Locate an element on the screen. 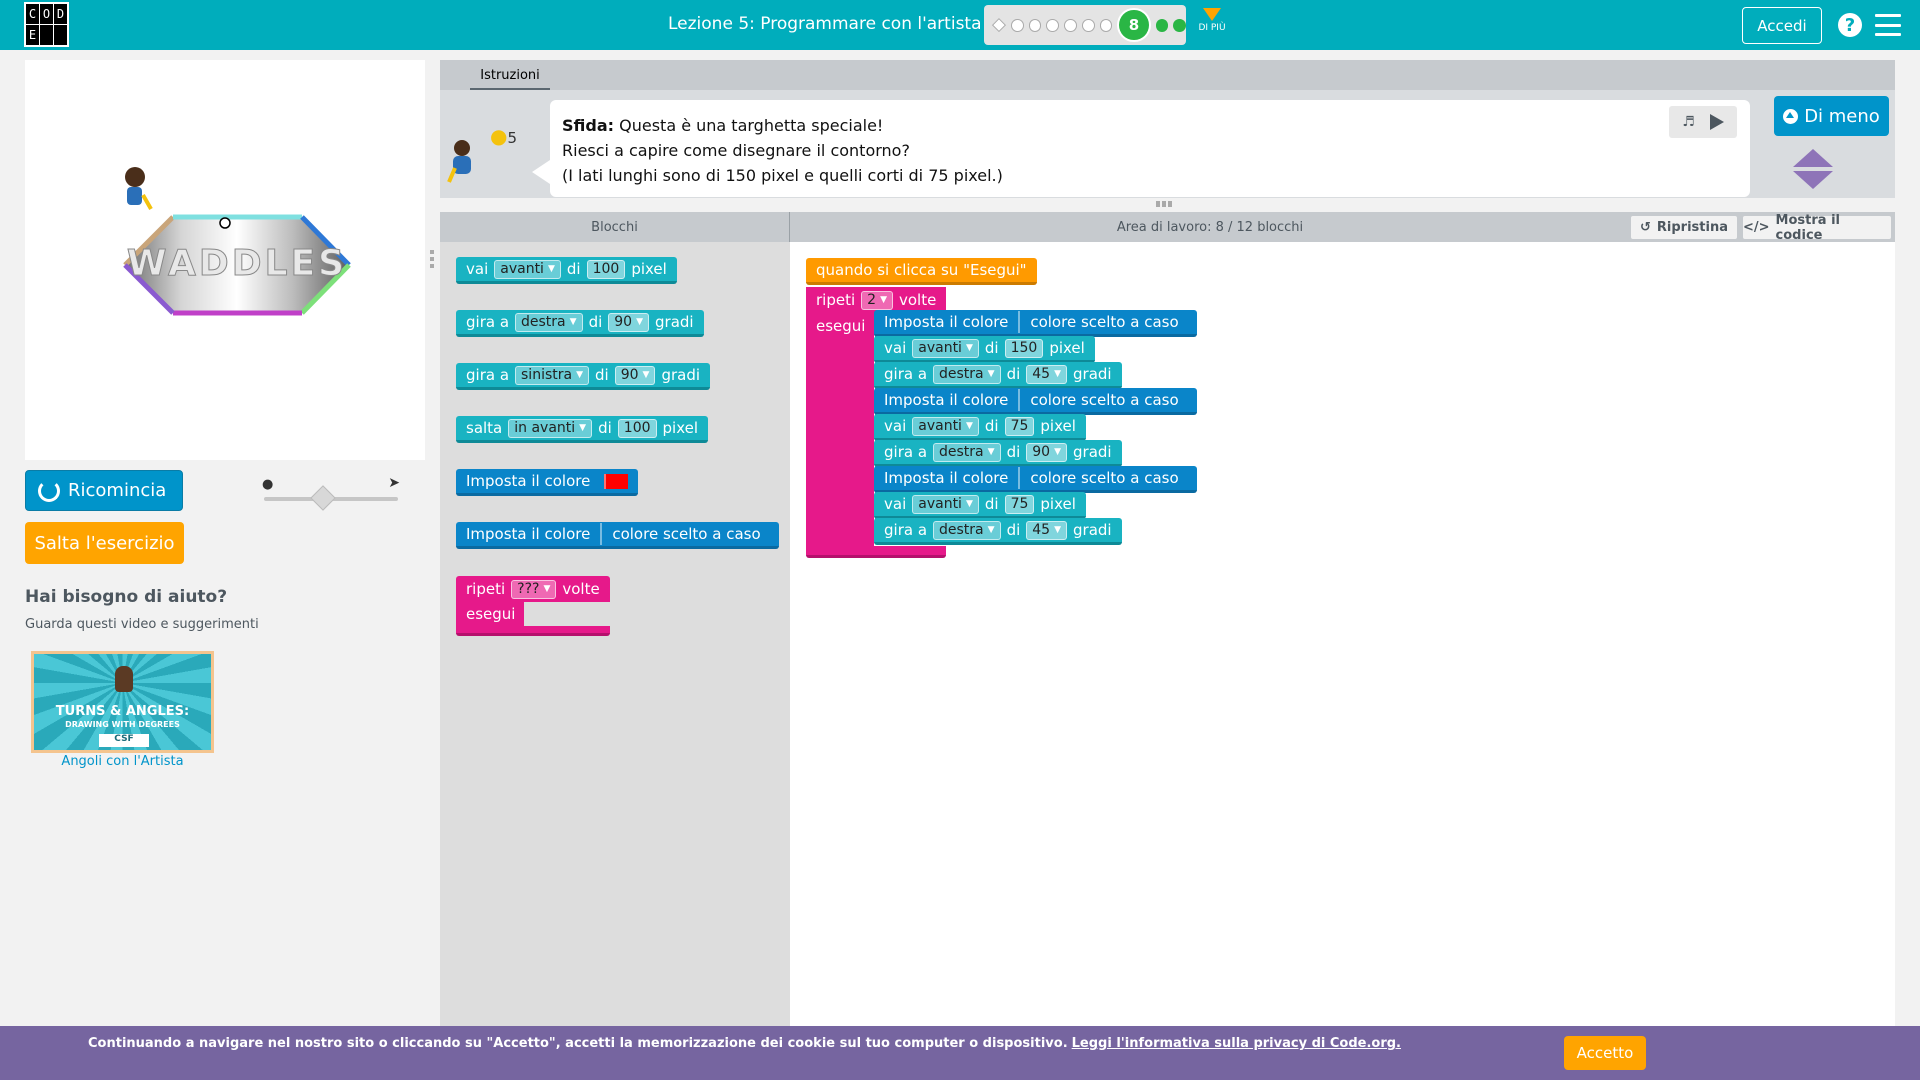 This screenshot has width=1920, height=1080. logo-letter: C is located at coordinates (32, 14).